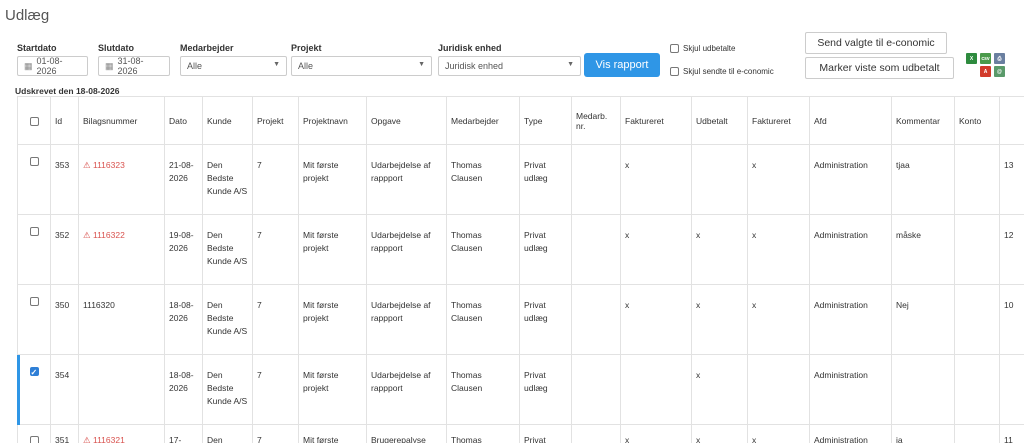  Describe the element at coordinates (985, 71) in the screenshot. I see `pdf-export-icon: A` at that location.